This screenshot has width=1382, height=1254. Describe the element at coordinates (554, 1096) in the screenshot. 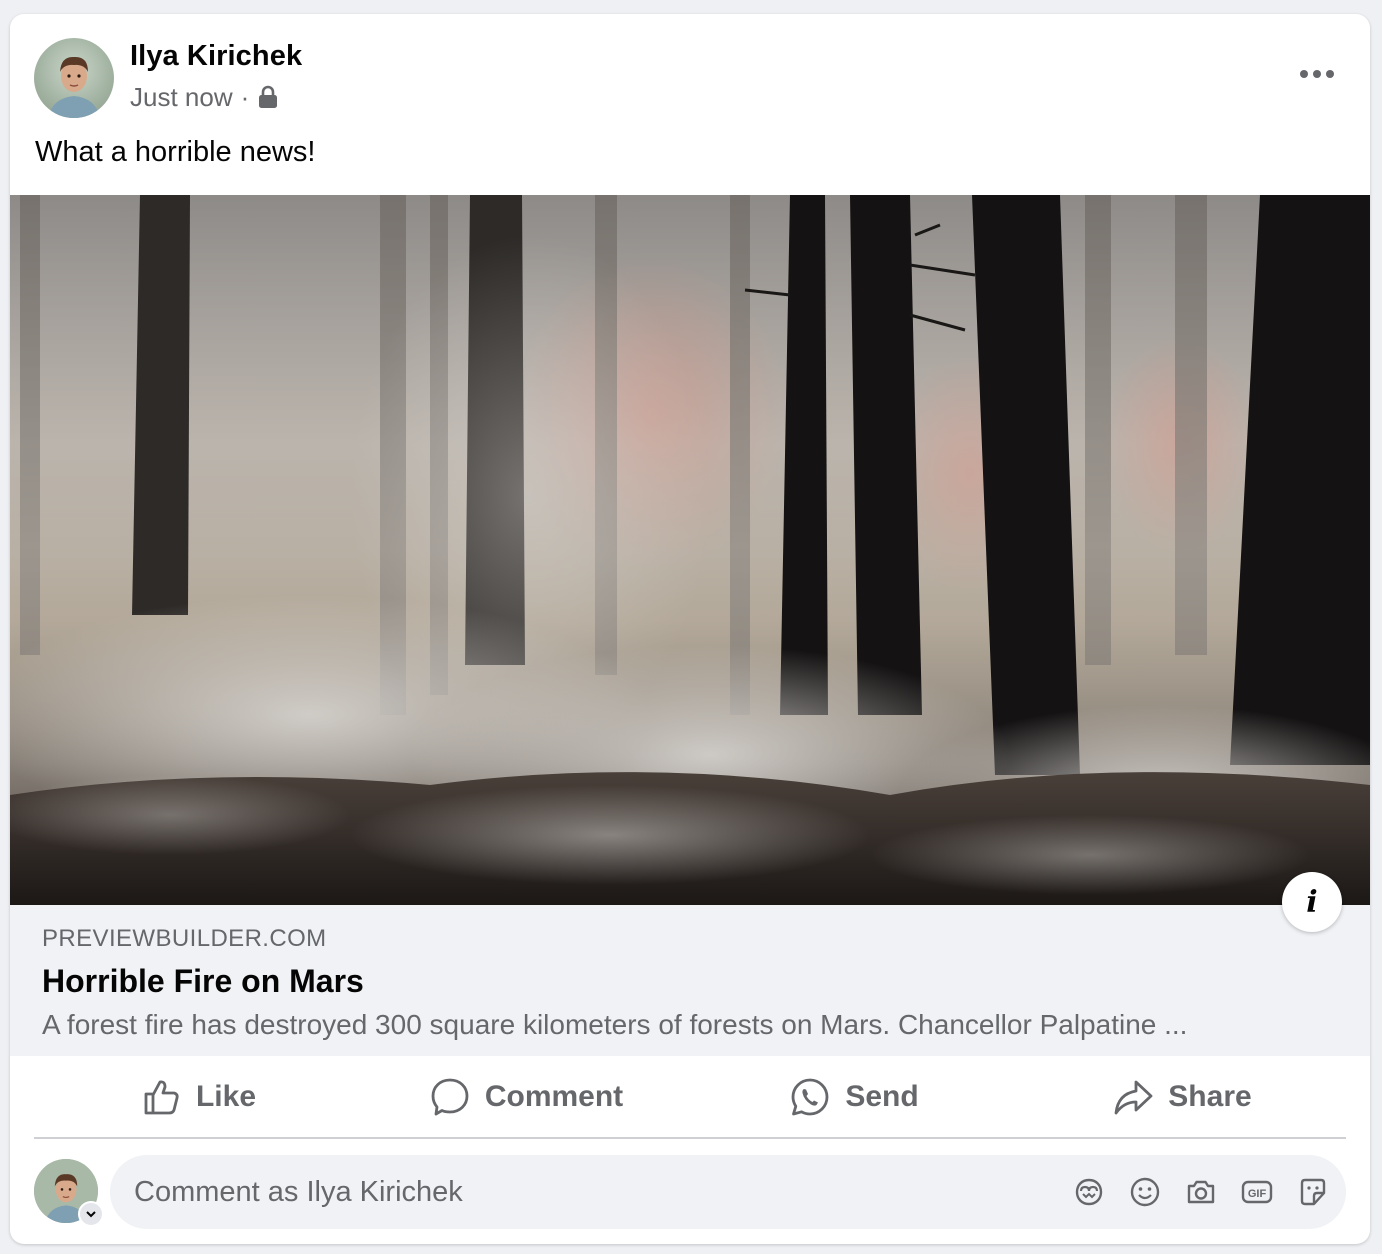

I see `comment-label: Comment` at that location.